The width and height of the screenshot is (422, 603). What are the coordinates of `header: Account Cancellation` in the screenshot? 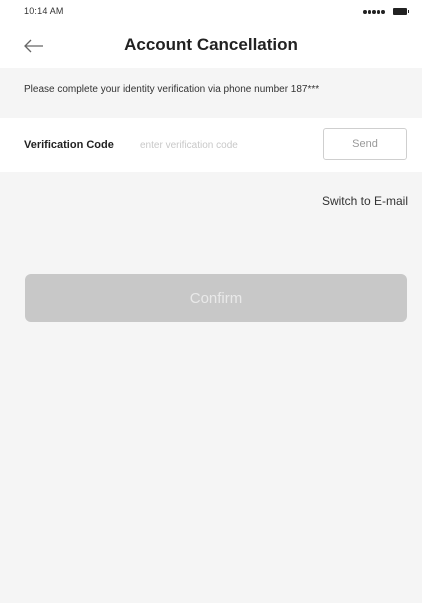 It's located at (211, 46).